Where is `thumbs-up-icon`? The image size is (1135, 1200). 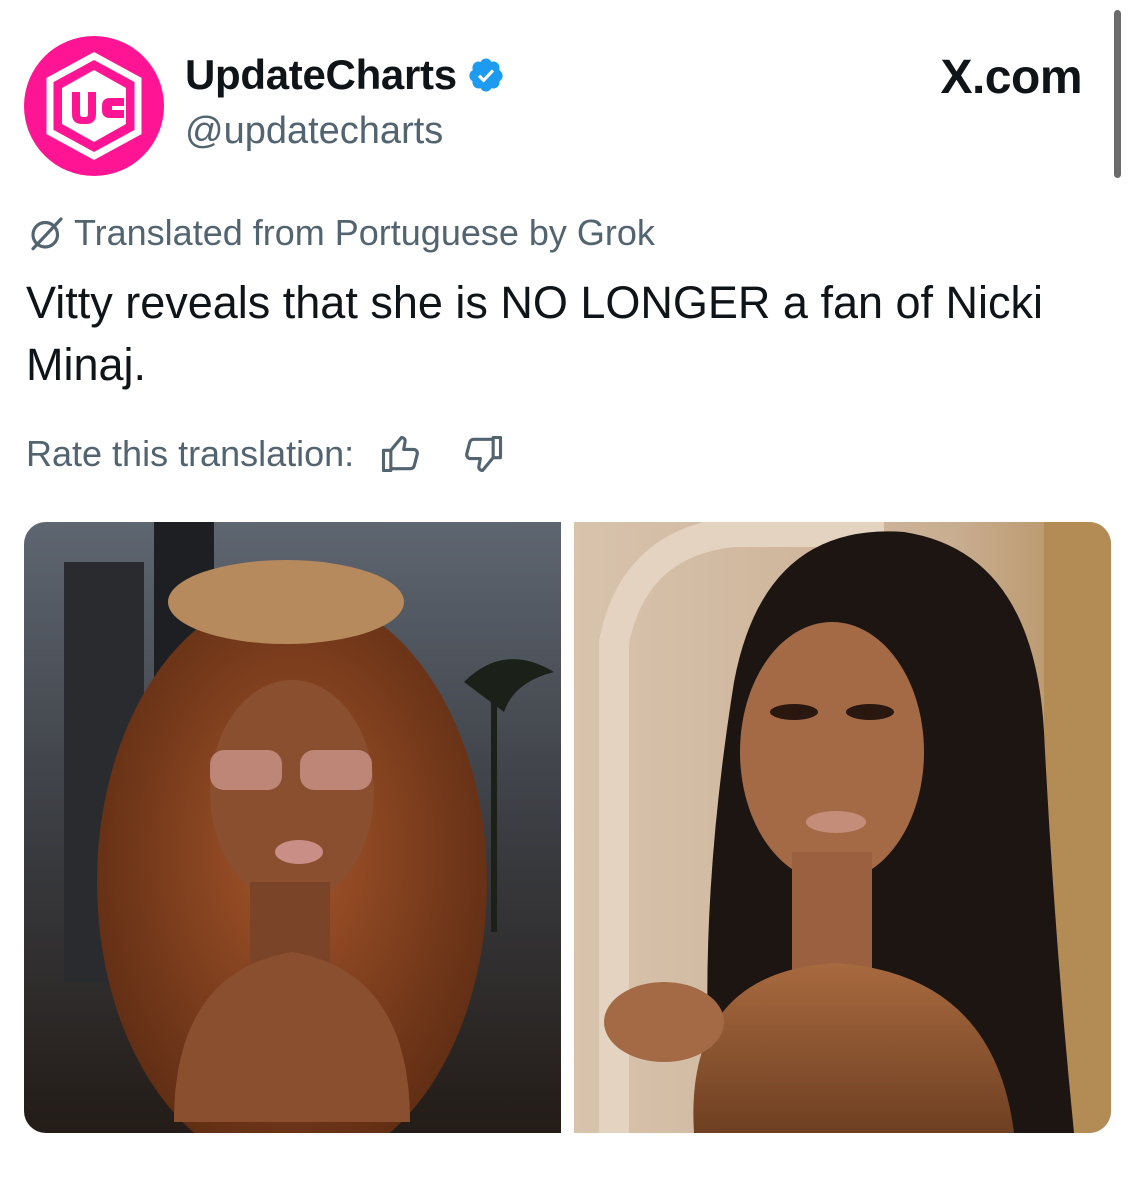 thumbs-up-icon is located at coordinates (401, 454).